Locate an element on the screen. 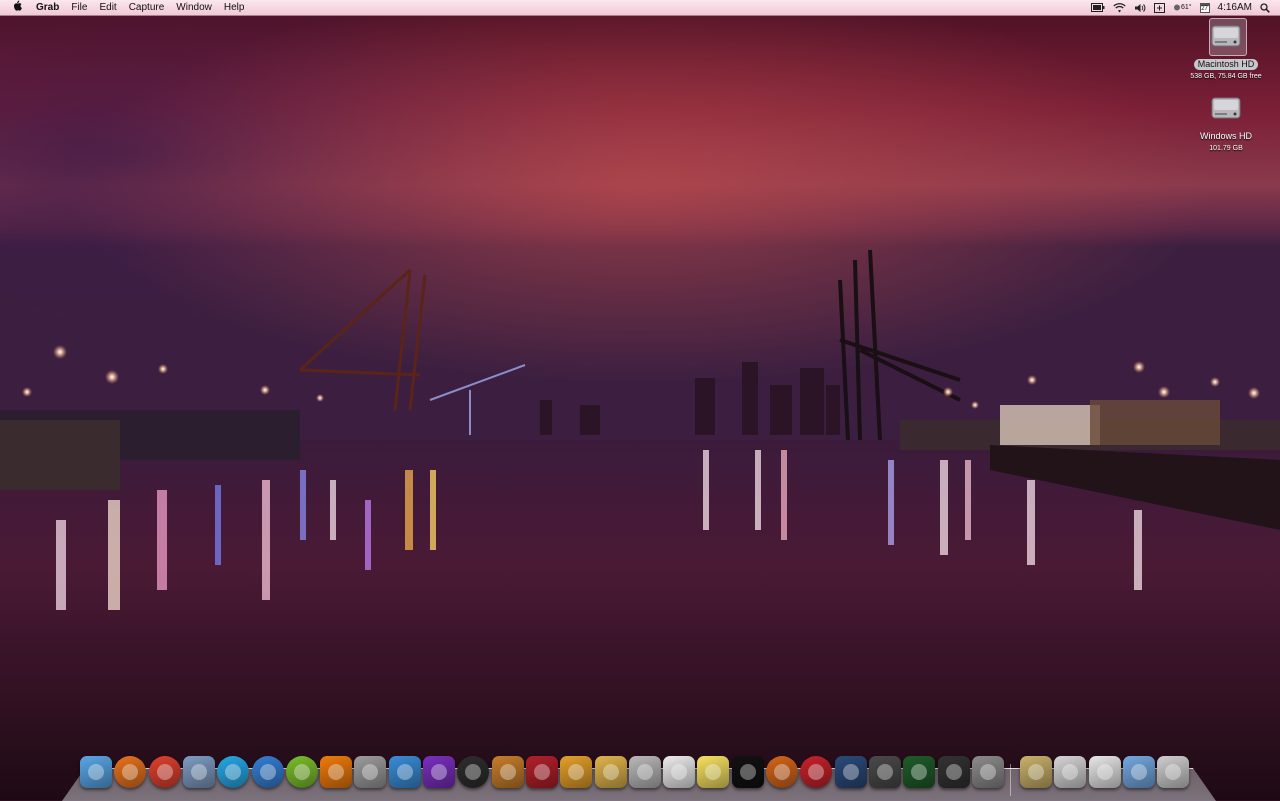 This screenshot has width=1280, height=801. activity-monitor-icon is located at coordinates (919, 772).